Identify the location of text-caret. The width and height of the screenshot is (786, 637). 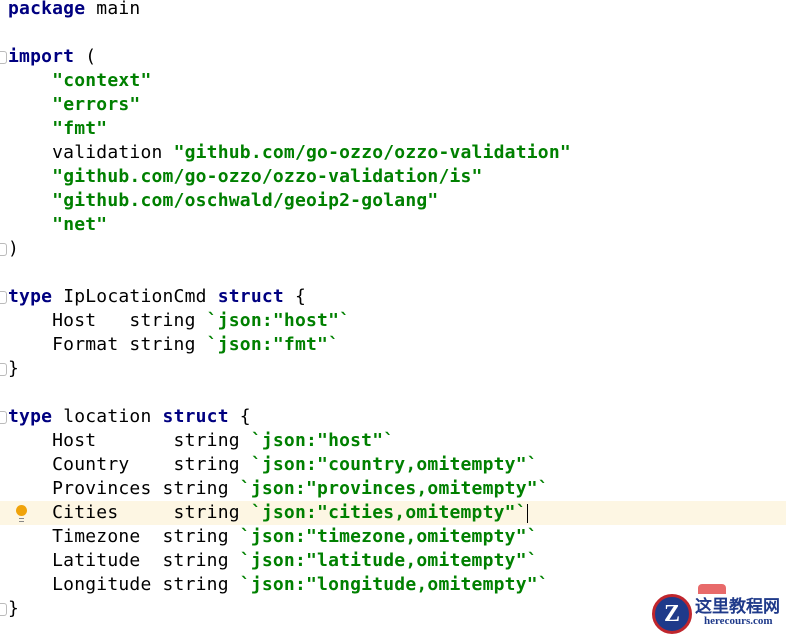
(527, 513).